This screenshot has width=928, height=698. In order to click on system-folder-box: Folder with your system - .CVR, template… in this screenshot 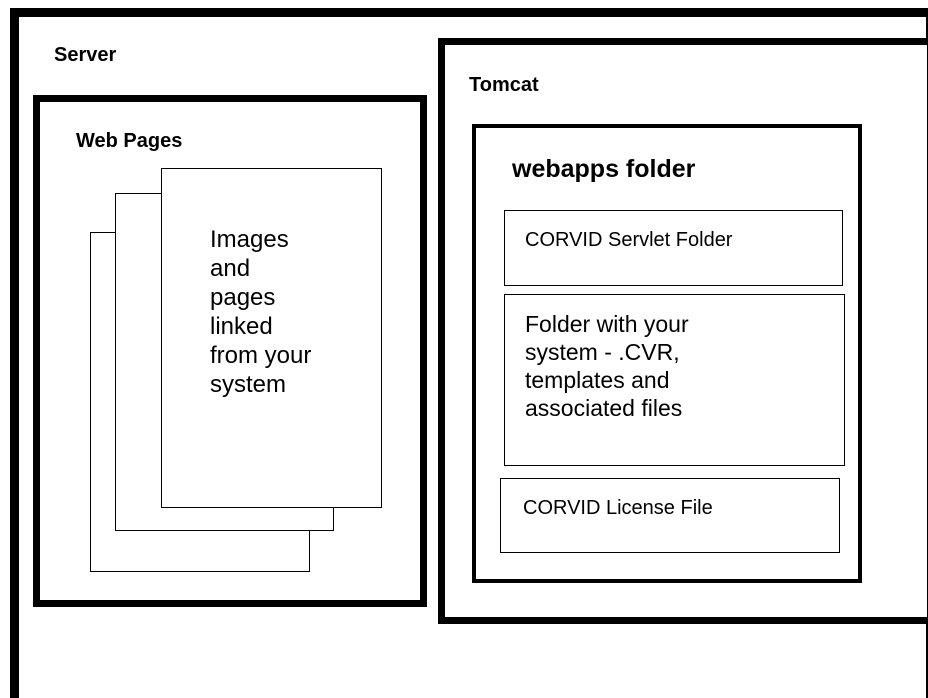, I will do `click(674, 380)`.